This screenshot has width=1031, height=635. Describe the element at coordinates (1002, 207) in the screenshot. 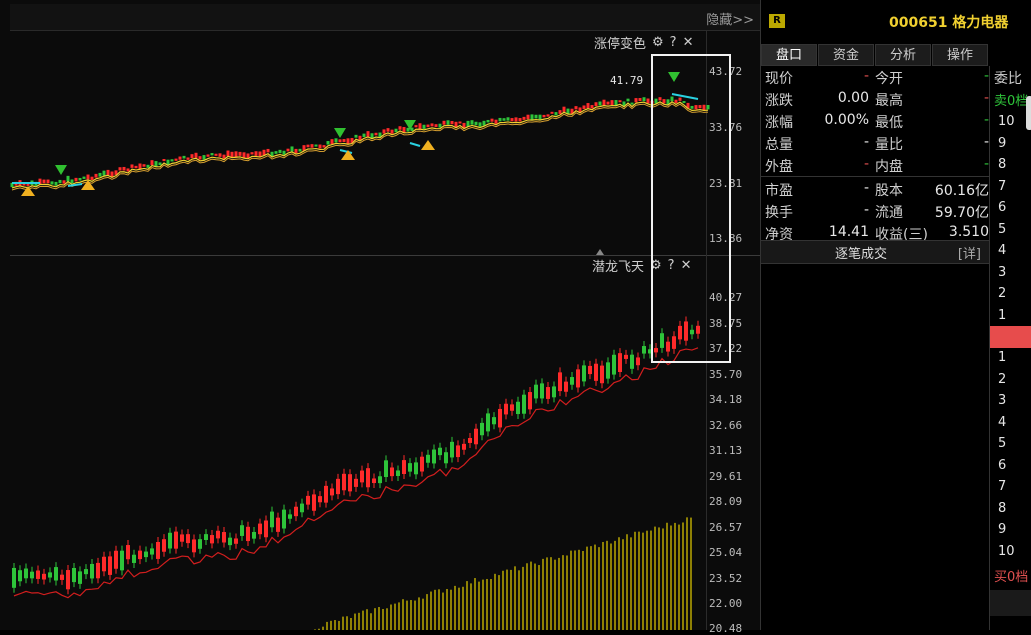

I see `sell-level: 6` at that location.